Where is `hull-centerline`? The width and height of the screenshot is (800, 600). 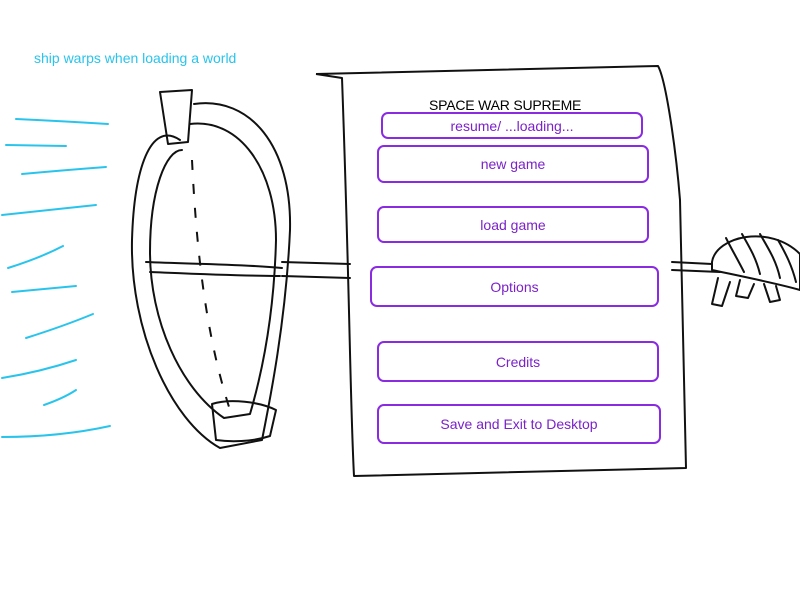
hull-centerline is located at coordinates (211, 285).